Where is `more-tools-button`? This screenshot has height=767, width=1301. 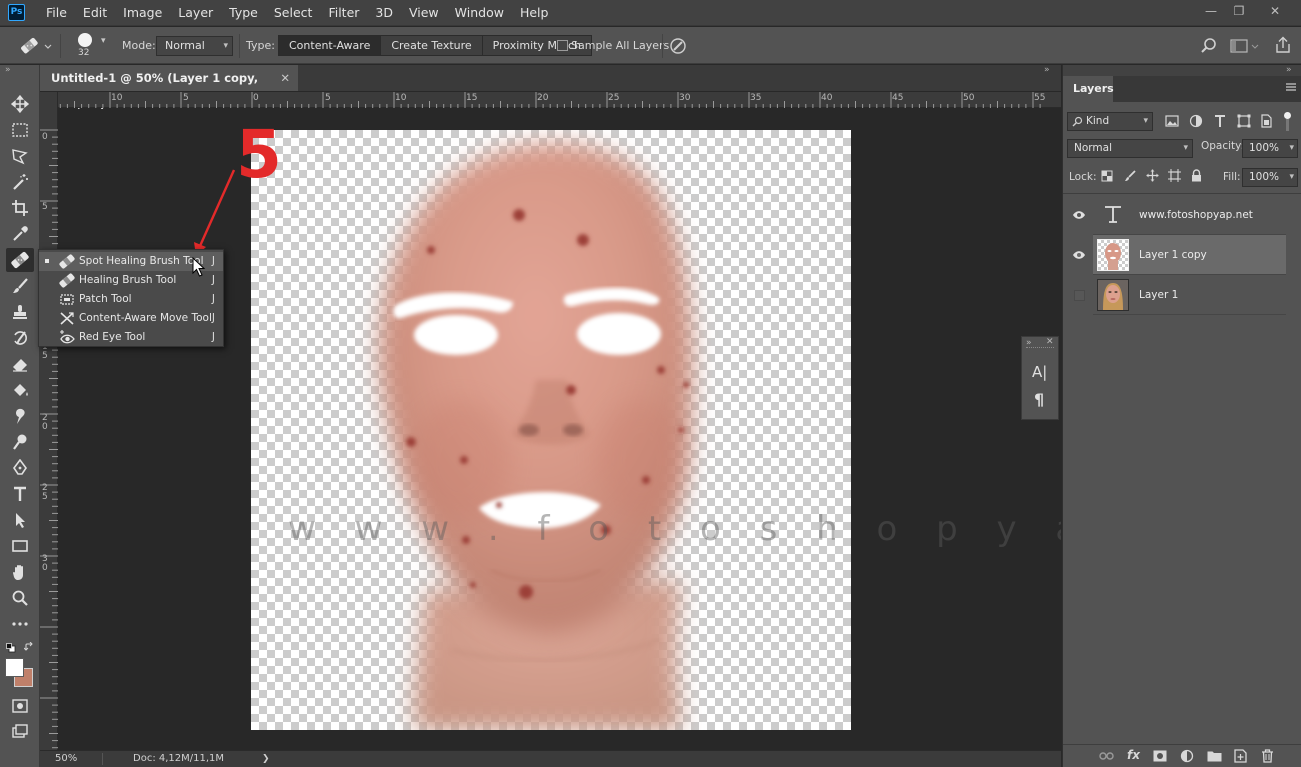 more-tools-button is located at coordinates (20, 624).